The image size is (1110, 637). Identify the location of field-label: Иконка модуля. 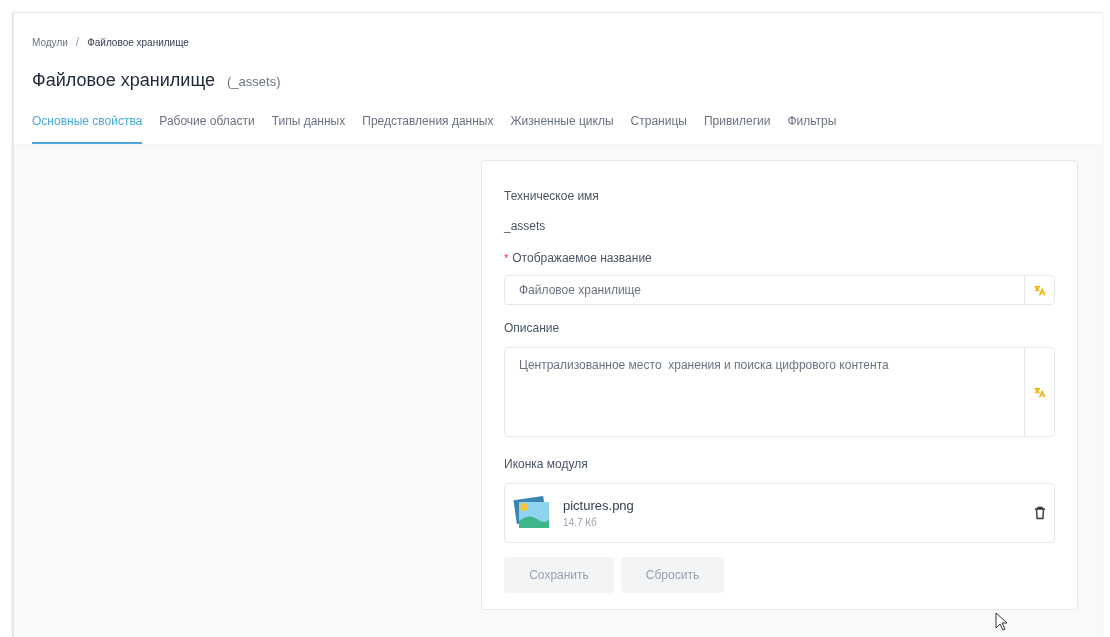
(546, 464).